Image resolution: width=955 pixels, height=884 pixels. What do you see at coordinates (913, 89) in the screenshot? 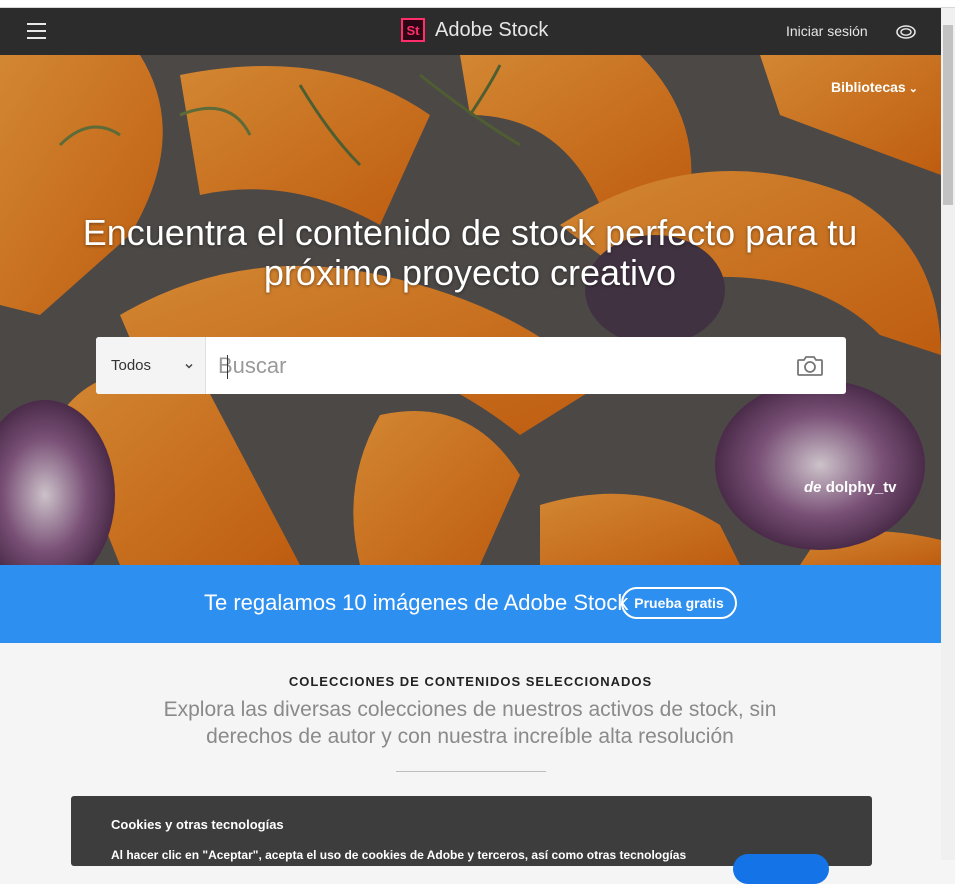
I see `chevron-down-icon: ⌄` at bounding box center [913, 89].